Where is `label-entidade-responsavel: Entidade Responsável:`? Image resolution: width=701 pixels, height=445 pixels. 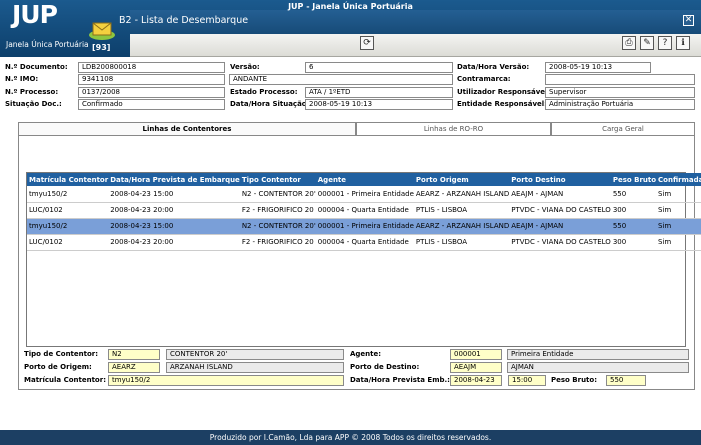 label-entidade-responsavel: Entidade Responsável: is located at coordinates (502, 104).